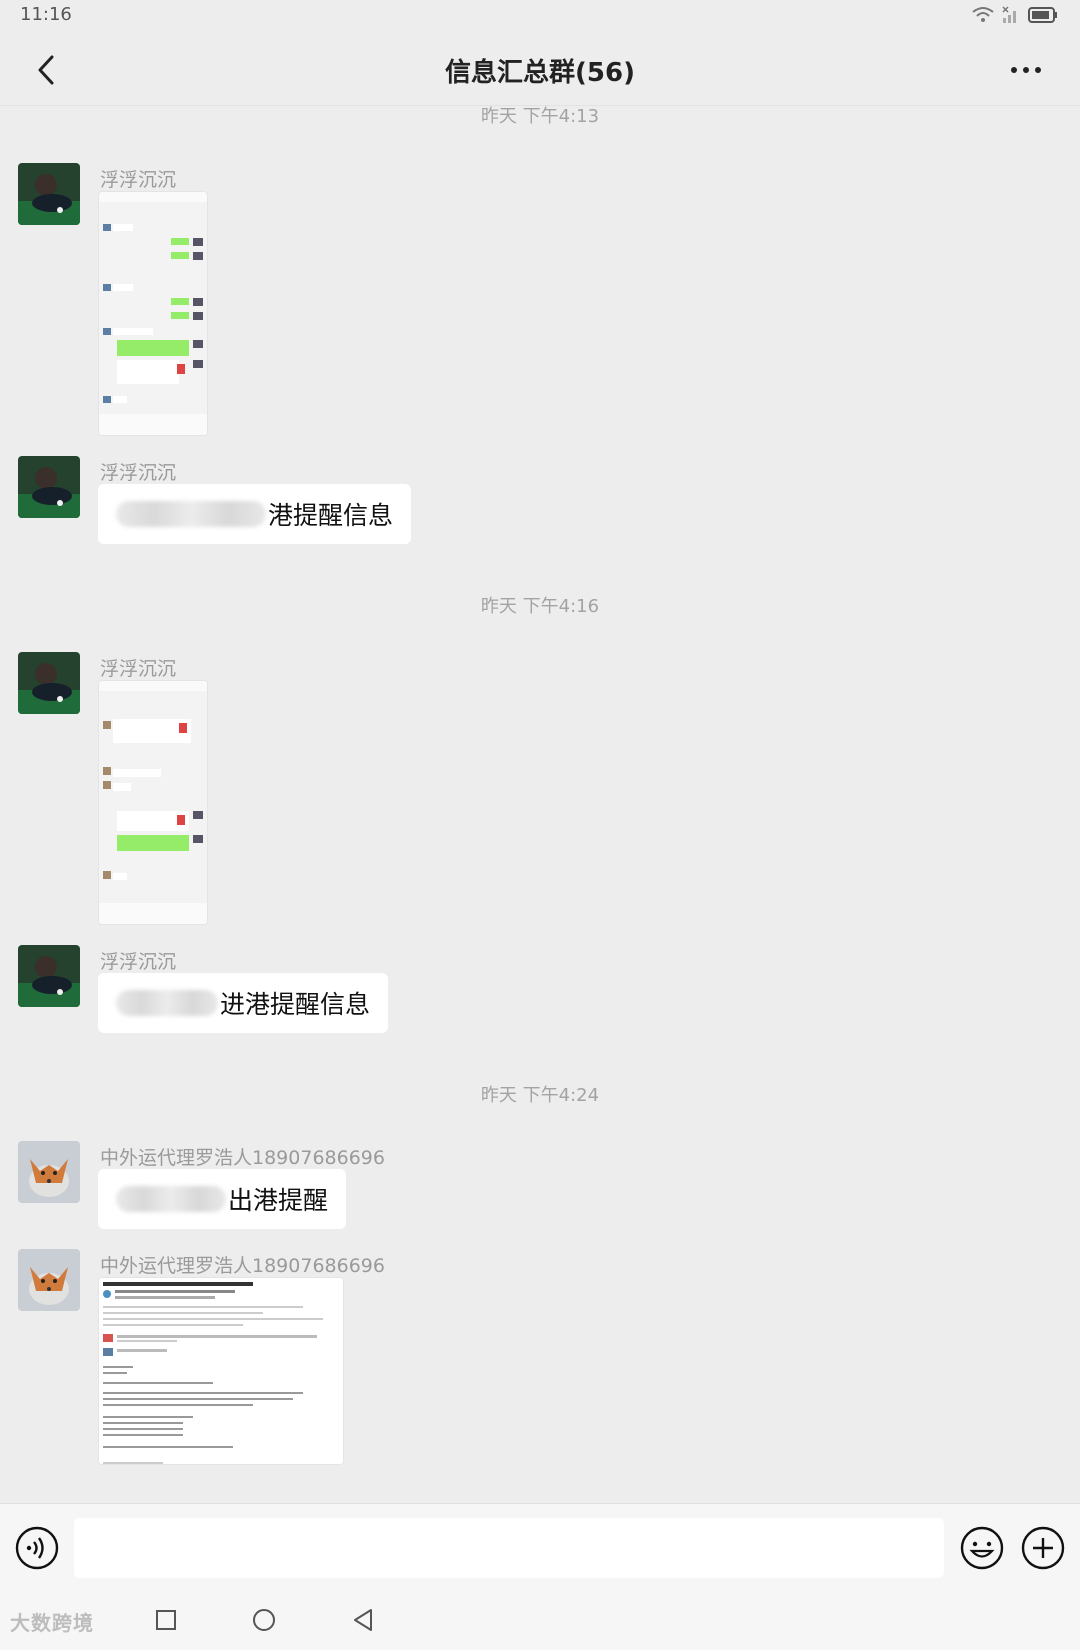  Describe the element at coordinates (540, 1095) in the screenshot. I see `timestamp: 昨天 下午4:24` at that location.